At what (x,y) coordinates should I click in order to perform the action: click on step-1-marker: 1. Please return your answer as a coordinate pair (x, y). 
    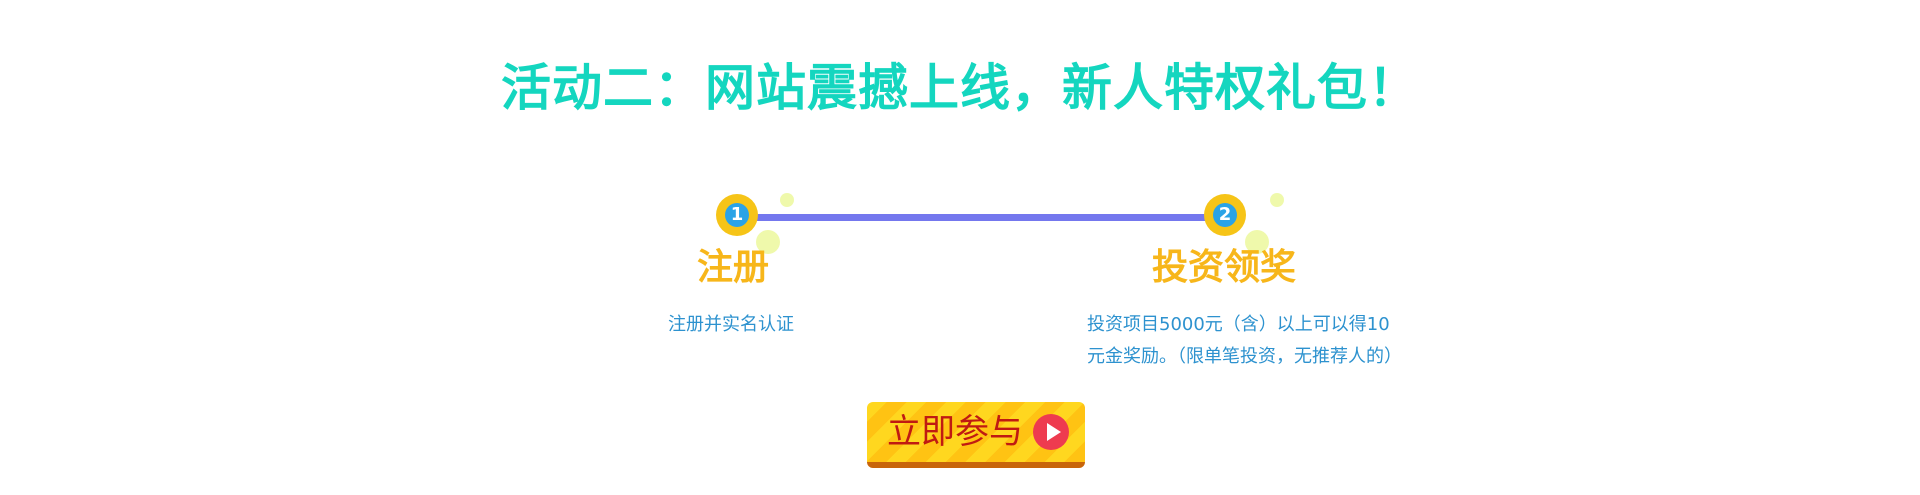
    Looking at the image, I should click on (737, 215).